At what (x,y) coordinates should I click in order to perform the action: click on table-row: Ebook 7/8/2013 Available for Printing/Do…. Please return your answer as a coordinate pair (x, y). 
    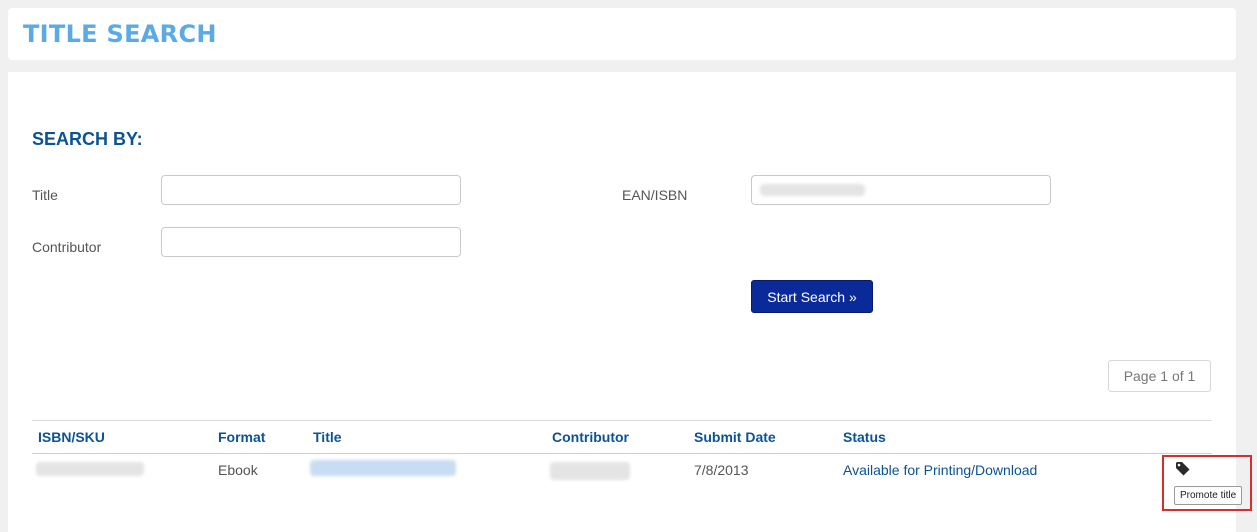
    Looking at the image, I should click on (622, 471).